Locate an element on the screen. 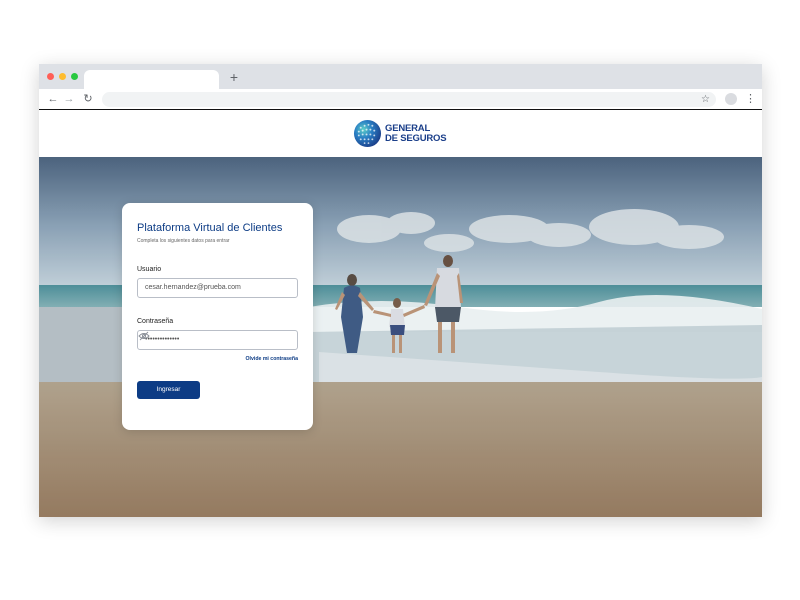 The height and width of the screenshot is (600, 800). login-submit-button: Ingresar is located at coordinates (168, 390).